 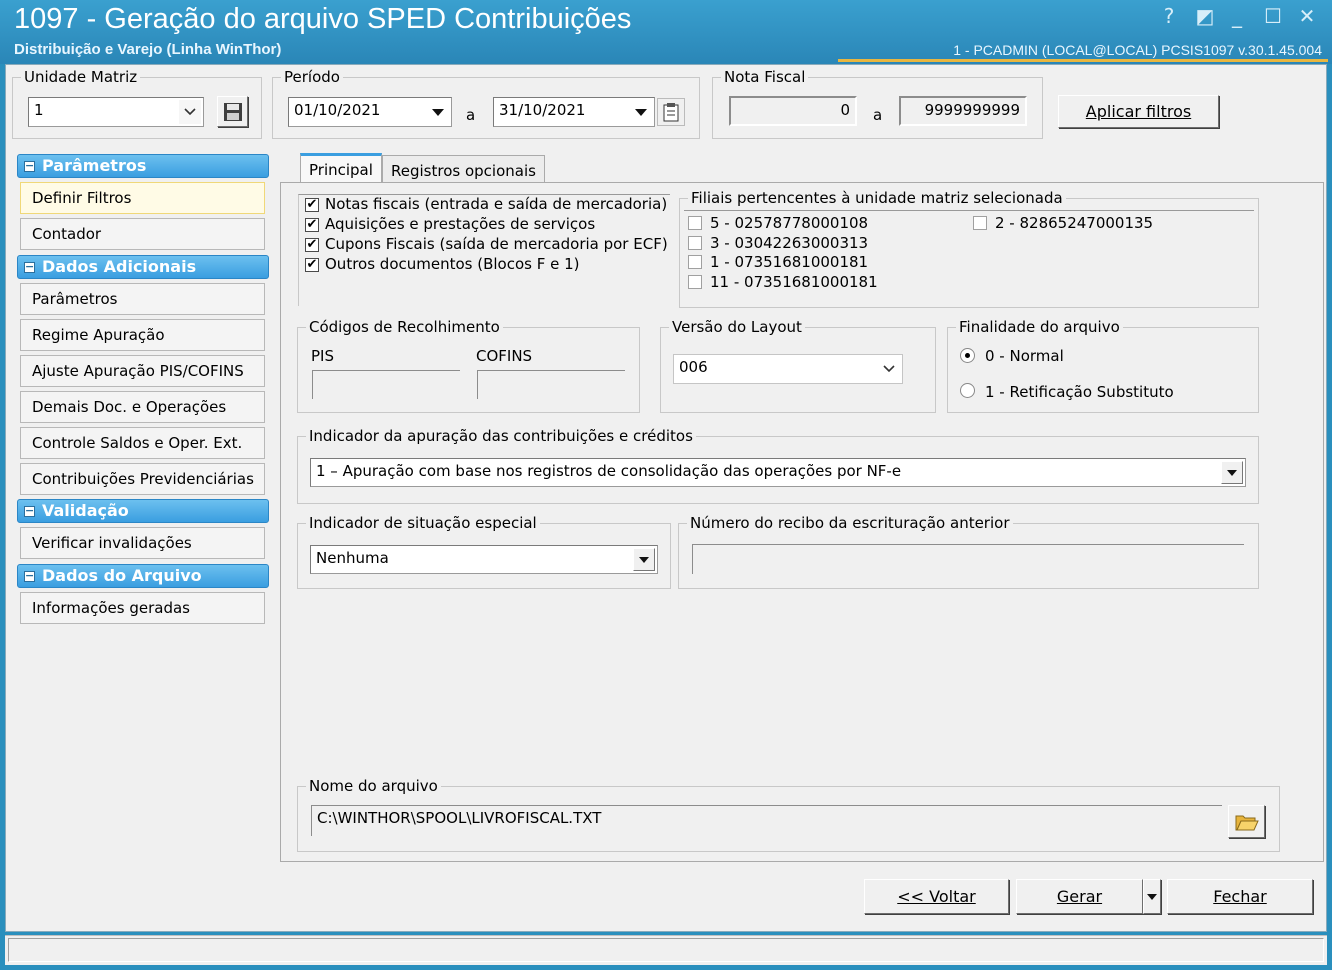 I want to click on doc-type-label: Aquisições e prestações de serviços, so click(x=460, y=224).